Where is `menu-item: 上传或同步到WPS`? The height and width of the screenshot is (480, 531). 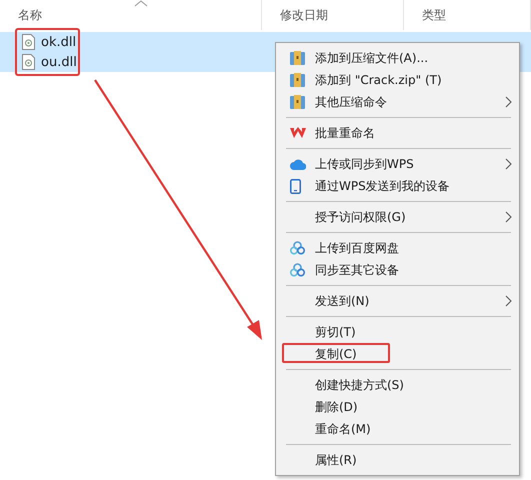
menu-item: 上传或同步到WPS is located at coordinates (397, 164).